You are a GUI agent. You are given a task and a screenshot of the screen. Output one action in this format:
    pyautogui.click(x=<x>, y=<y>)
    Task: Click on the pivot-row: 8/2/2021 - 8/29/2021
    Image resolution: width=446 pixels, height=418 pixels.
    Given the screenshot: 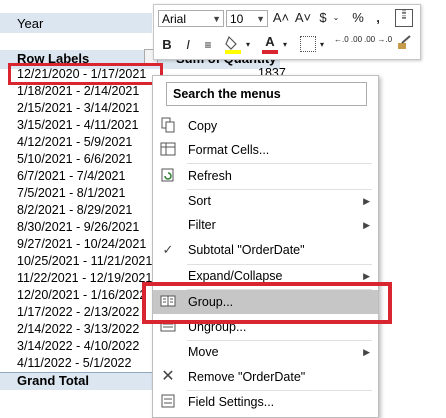 What is the action you would take?
    pyautogui.click(x=89, y=210)
    